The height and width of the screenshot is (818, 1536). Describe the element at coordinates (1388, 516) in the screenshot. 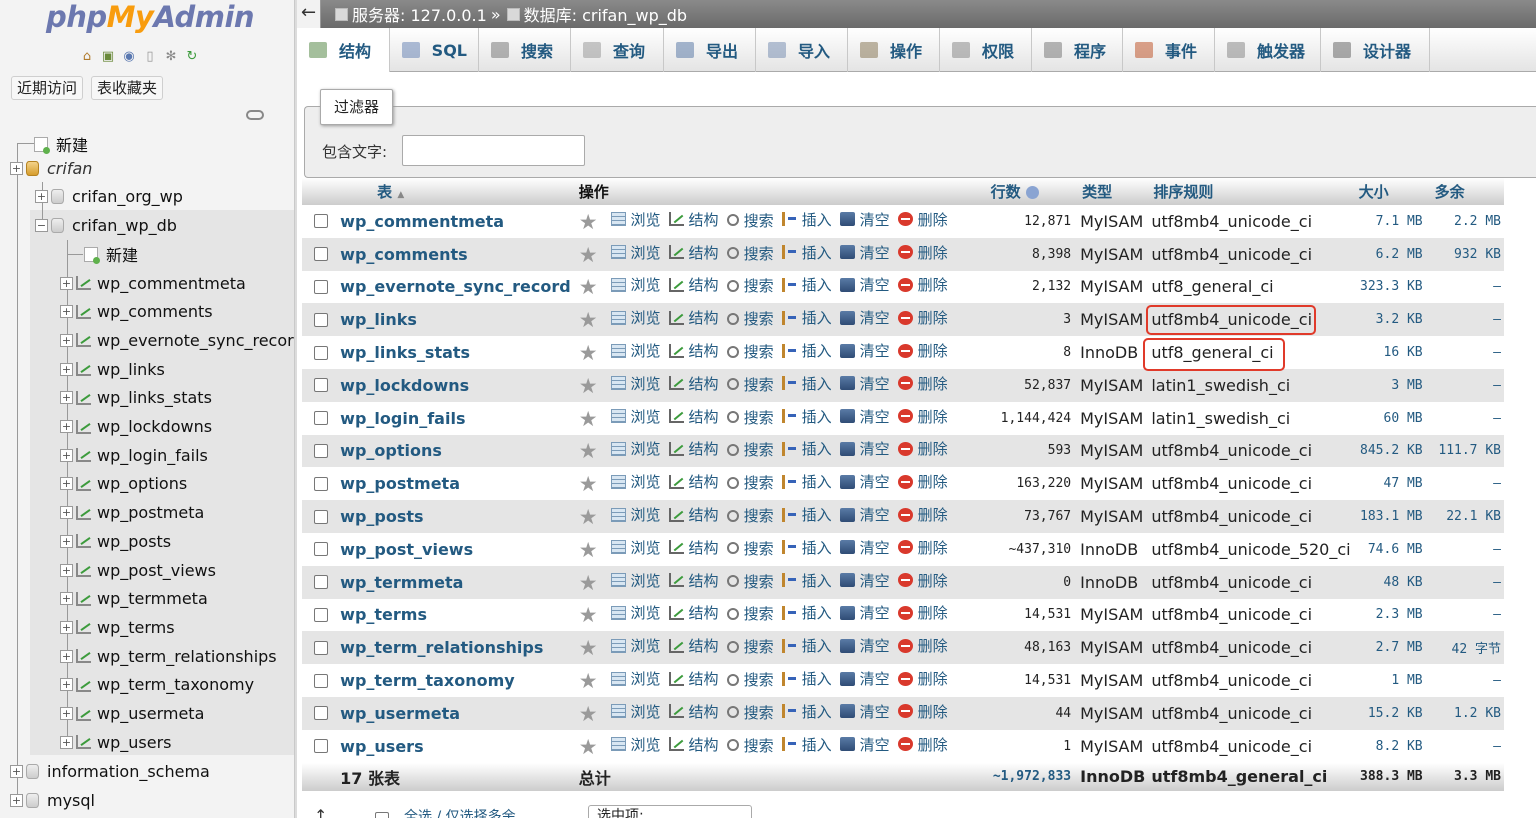

I see `table-size-link: 183.1 MB` at that location.